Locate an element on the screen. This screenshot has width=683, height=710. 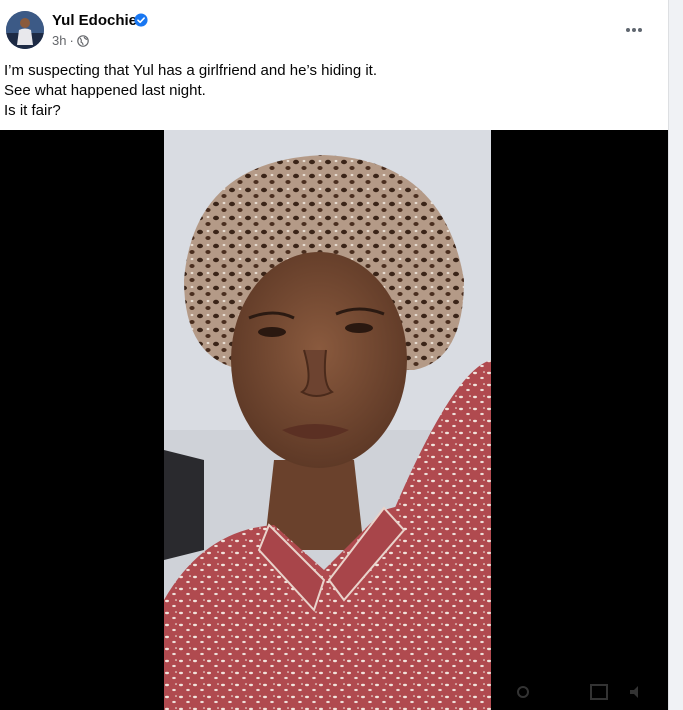
more-options-button is located at coordinates (634, 30).